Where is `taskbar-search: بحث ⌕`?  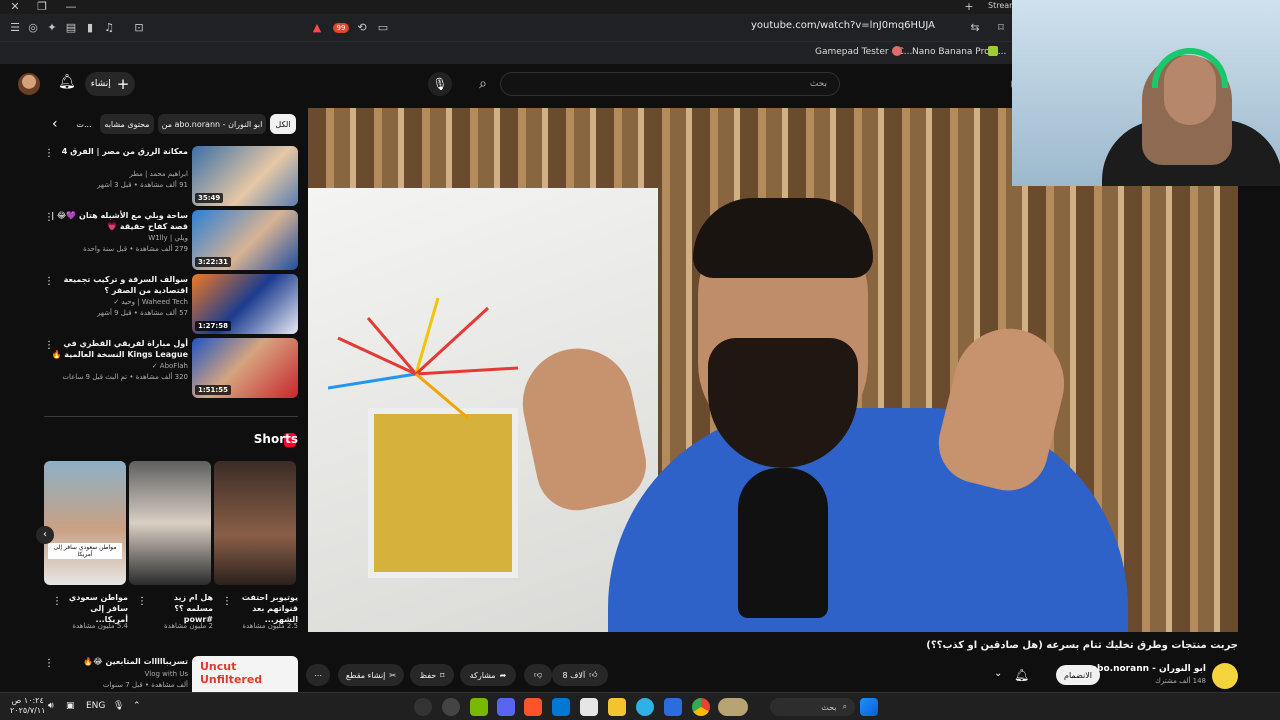 taskbar-search: بحث ⌕ is located at coordinates (812, 707).